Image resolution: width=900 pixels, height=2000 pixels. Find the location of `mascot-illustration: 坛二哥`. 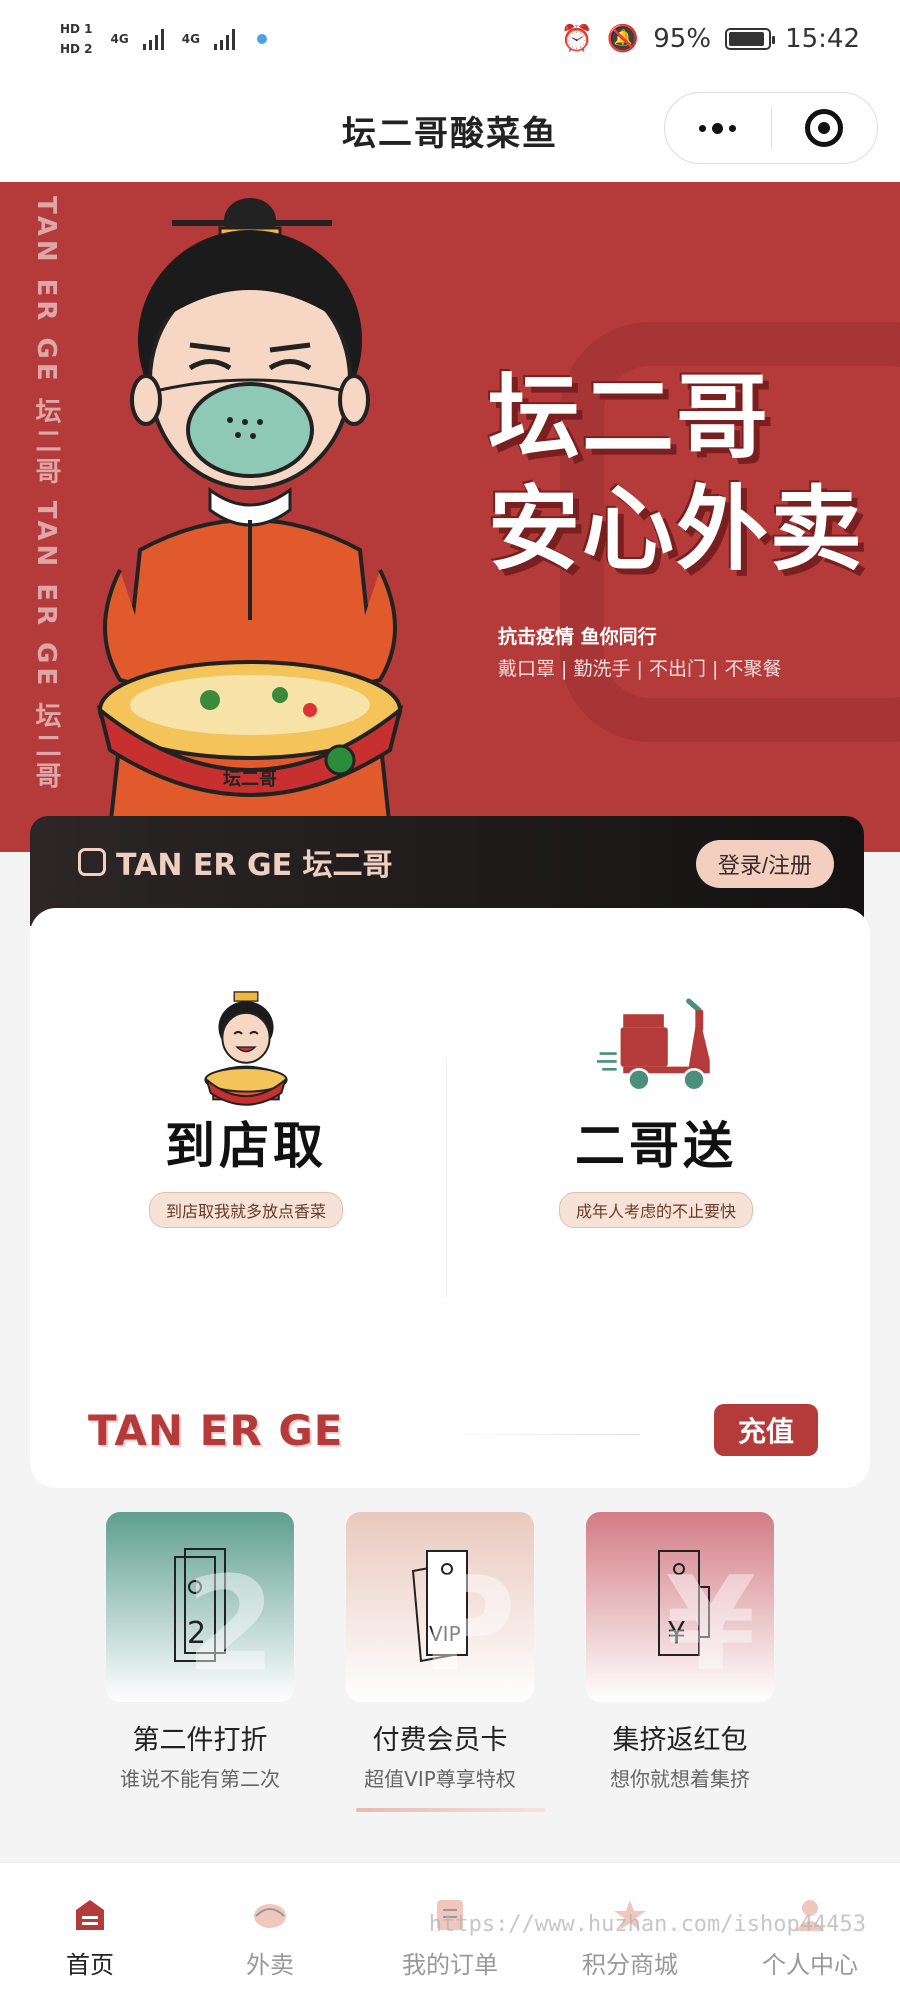

mascot-illustration: 坛二哥 is located at coordinates (250, 514).